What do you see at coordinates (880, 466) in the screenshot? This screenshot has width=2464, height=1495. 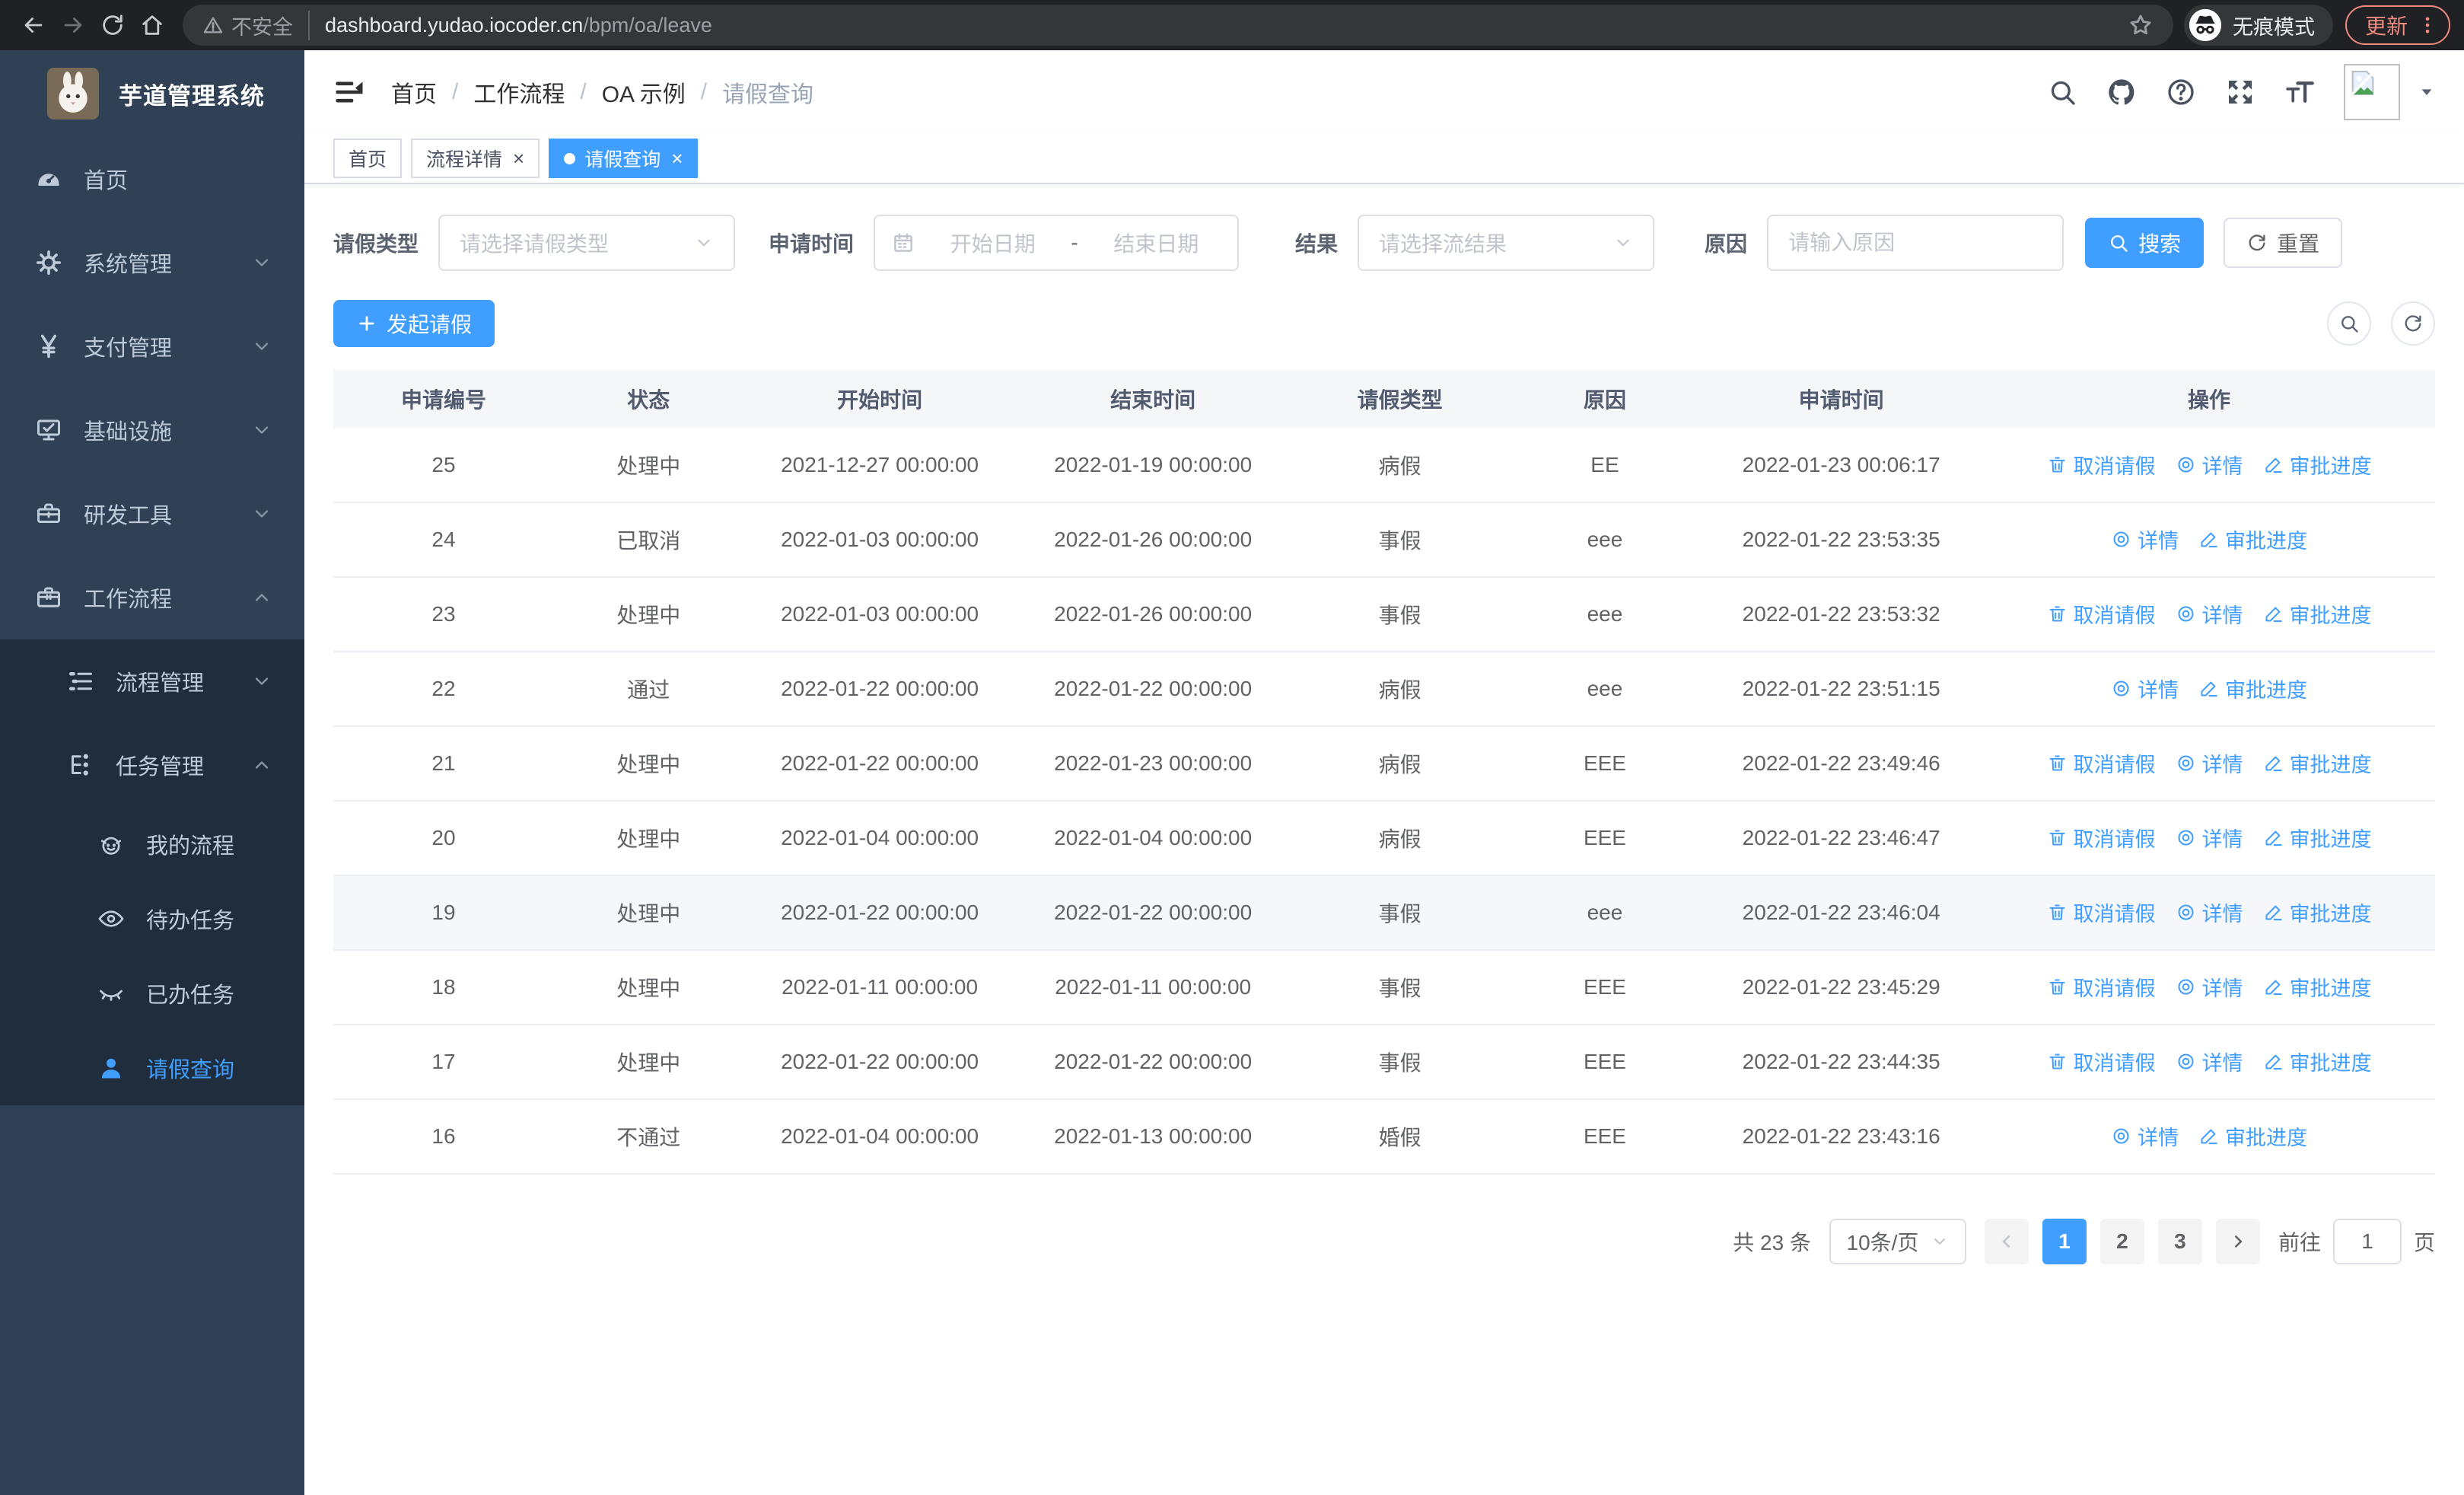 I see `table-cell: 2021-12-27 00:00:00` at bounding box center [880, 466].